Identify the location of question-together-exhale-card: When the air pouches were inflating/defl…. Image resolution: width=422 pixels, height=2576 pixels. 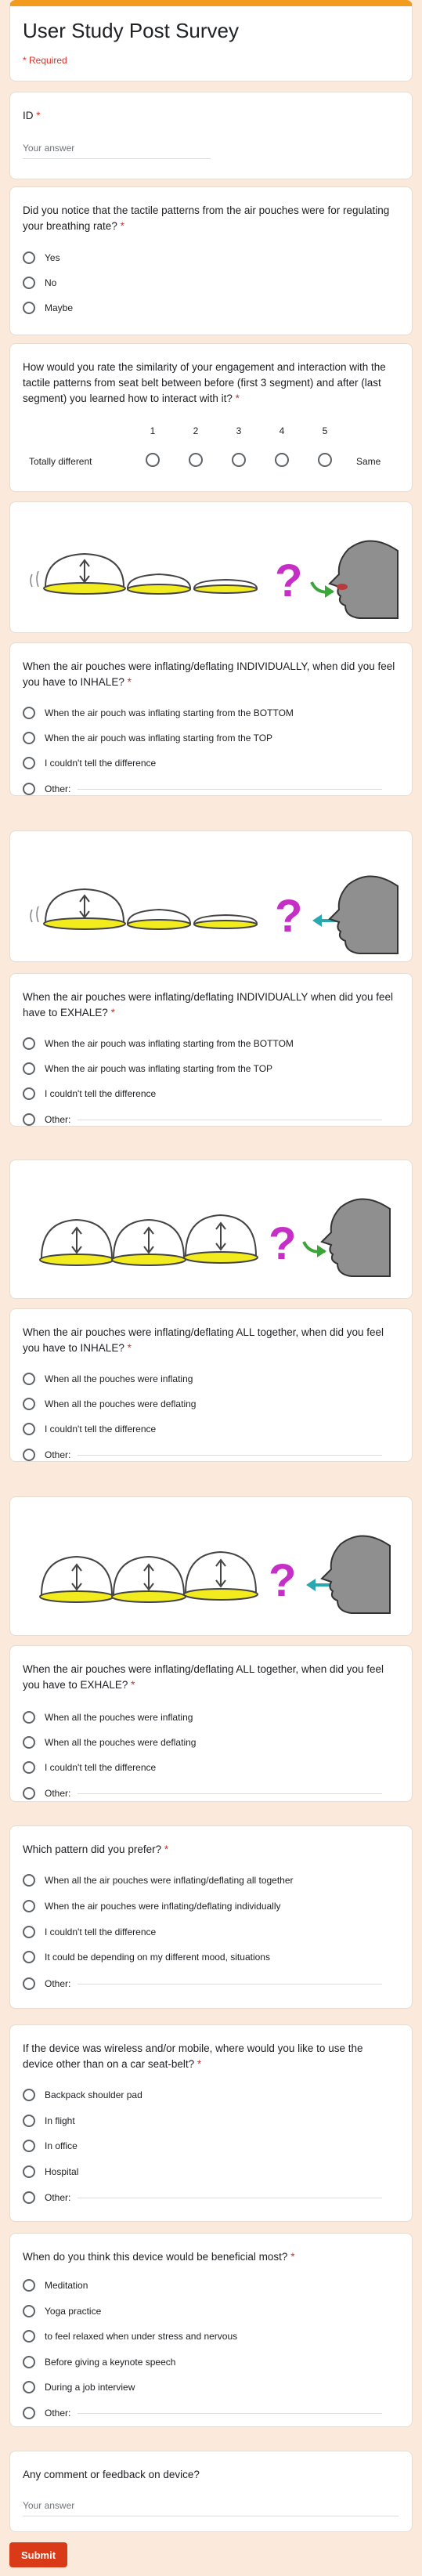
(211, 1723).